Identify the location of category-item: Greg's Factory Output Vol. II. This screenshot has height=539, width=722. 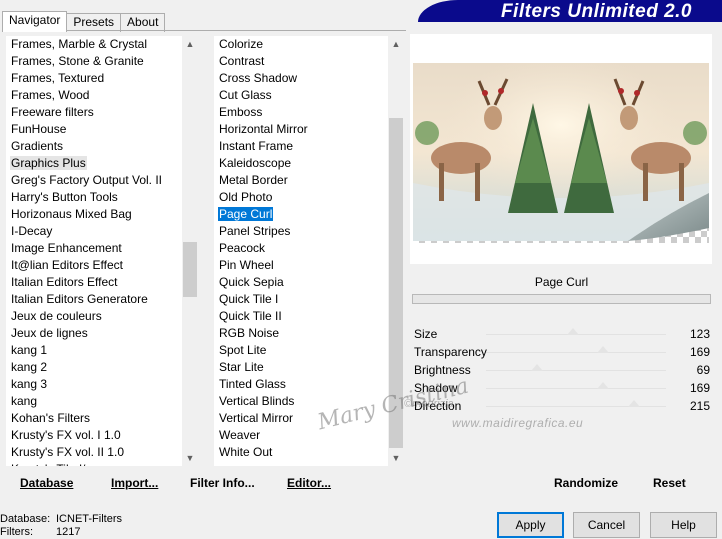
(94, 180).